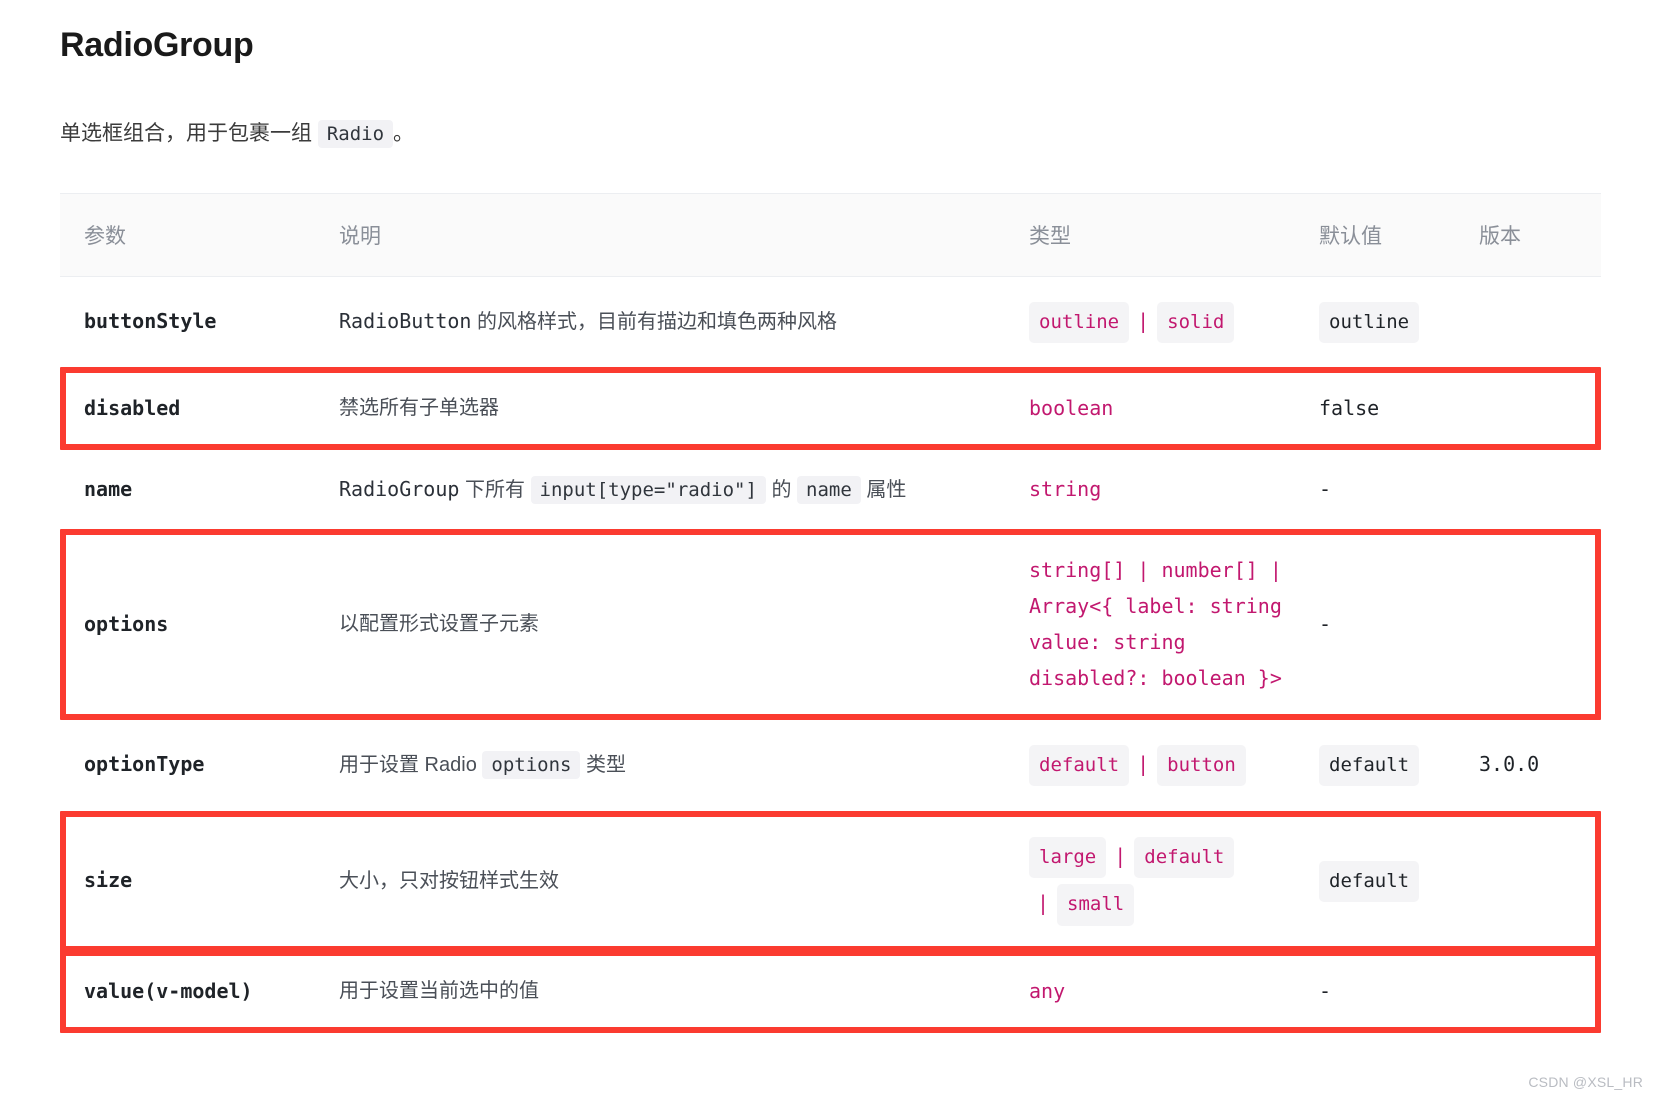 The width and height of the screenshot is (1661, 1098). What do you see at coordinates (1079, 322) in the screenshot?
I see `type-code-token: outline` at bounding box center [1079, 322].